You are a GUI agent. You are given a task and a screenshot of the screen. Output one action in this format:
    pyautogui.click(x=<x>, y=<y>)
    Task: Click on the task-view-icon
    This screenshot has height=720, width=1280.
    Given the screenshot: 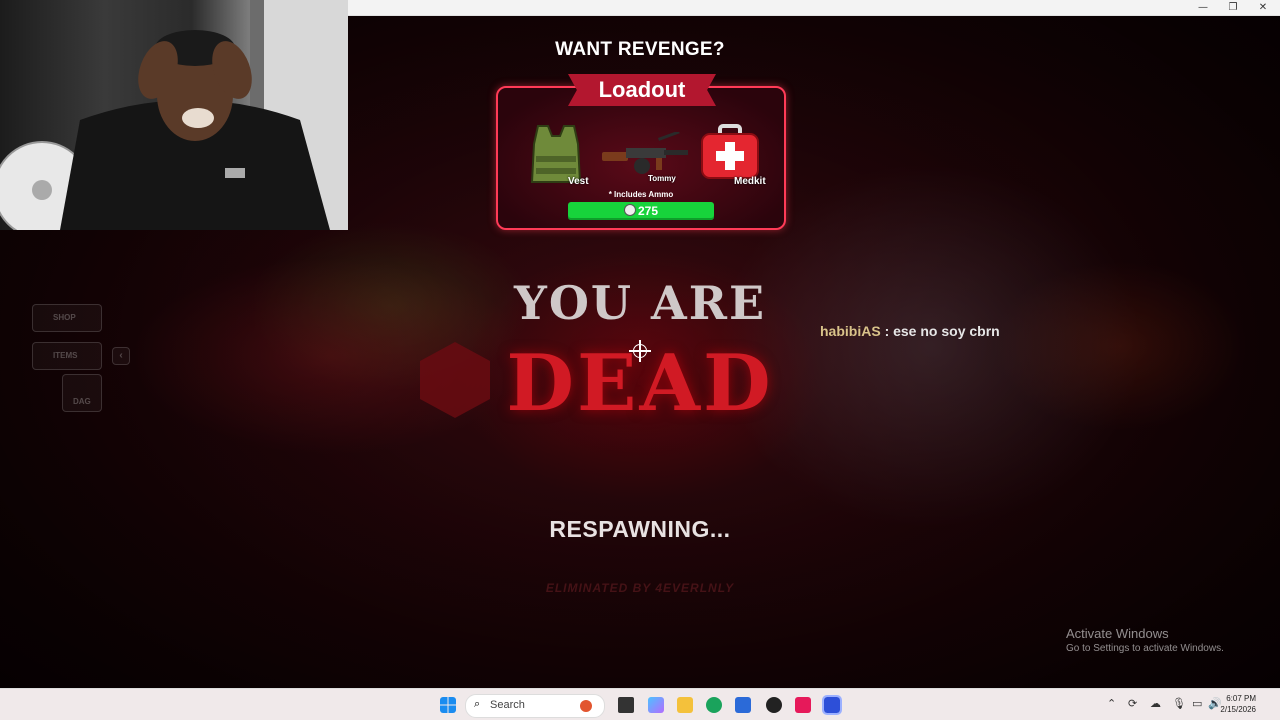 What is the action you would take?
    pyautogui.click(x=626, y=705)
    